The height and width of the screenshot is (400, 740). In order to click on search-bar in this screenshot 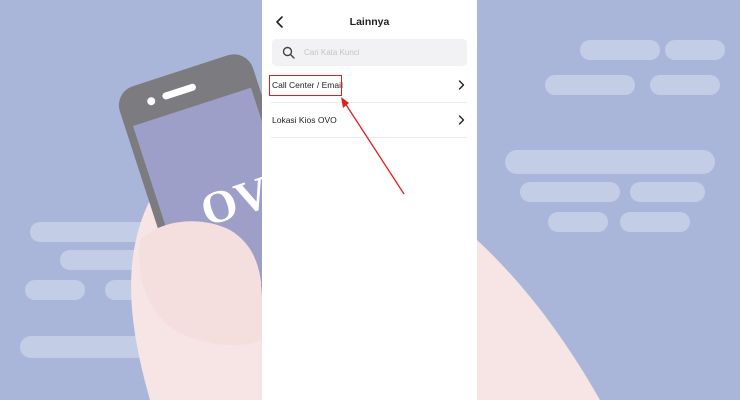, I will do `click(369, 52)`.